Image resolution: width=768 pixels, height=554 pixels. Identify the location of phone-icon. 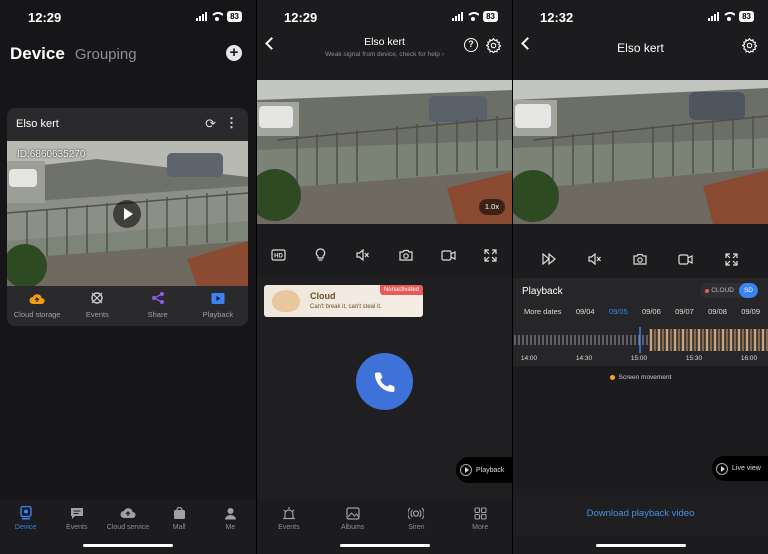
(384, 382).